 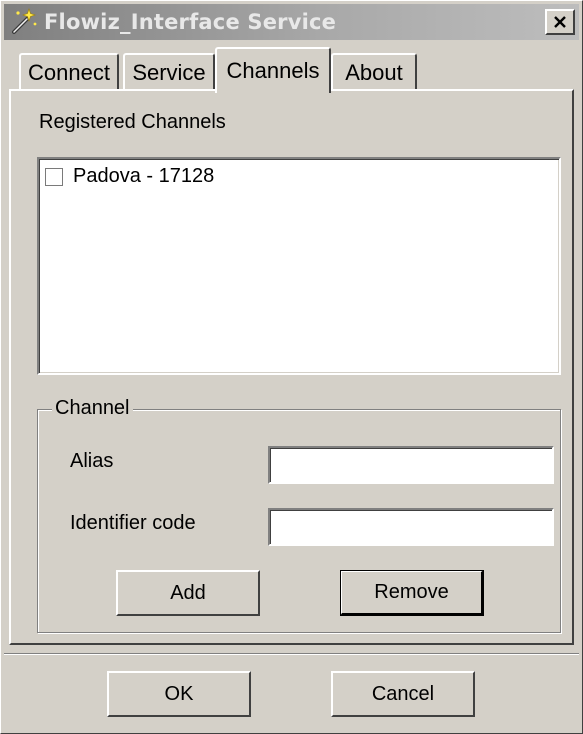 I want to click on channel-checkbox, so click(x=54, y=176).